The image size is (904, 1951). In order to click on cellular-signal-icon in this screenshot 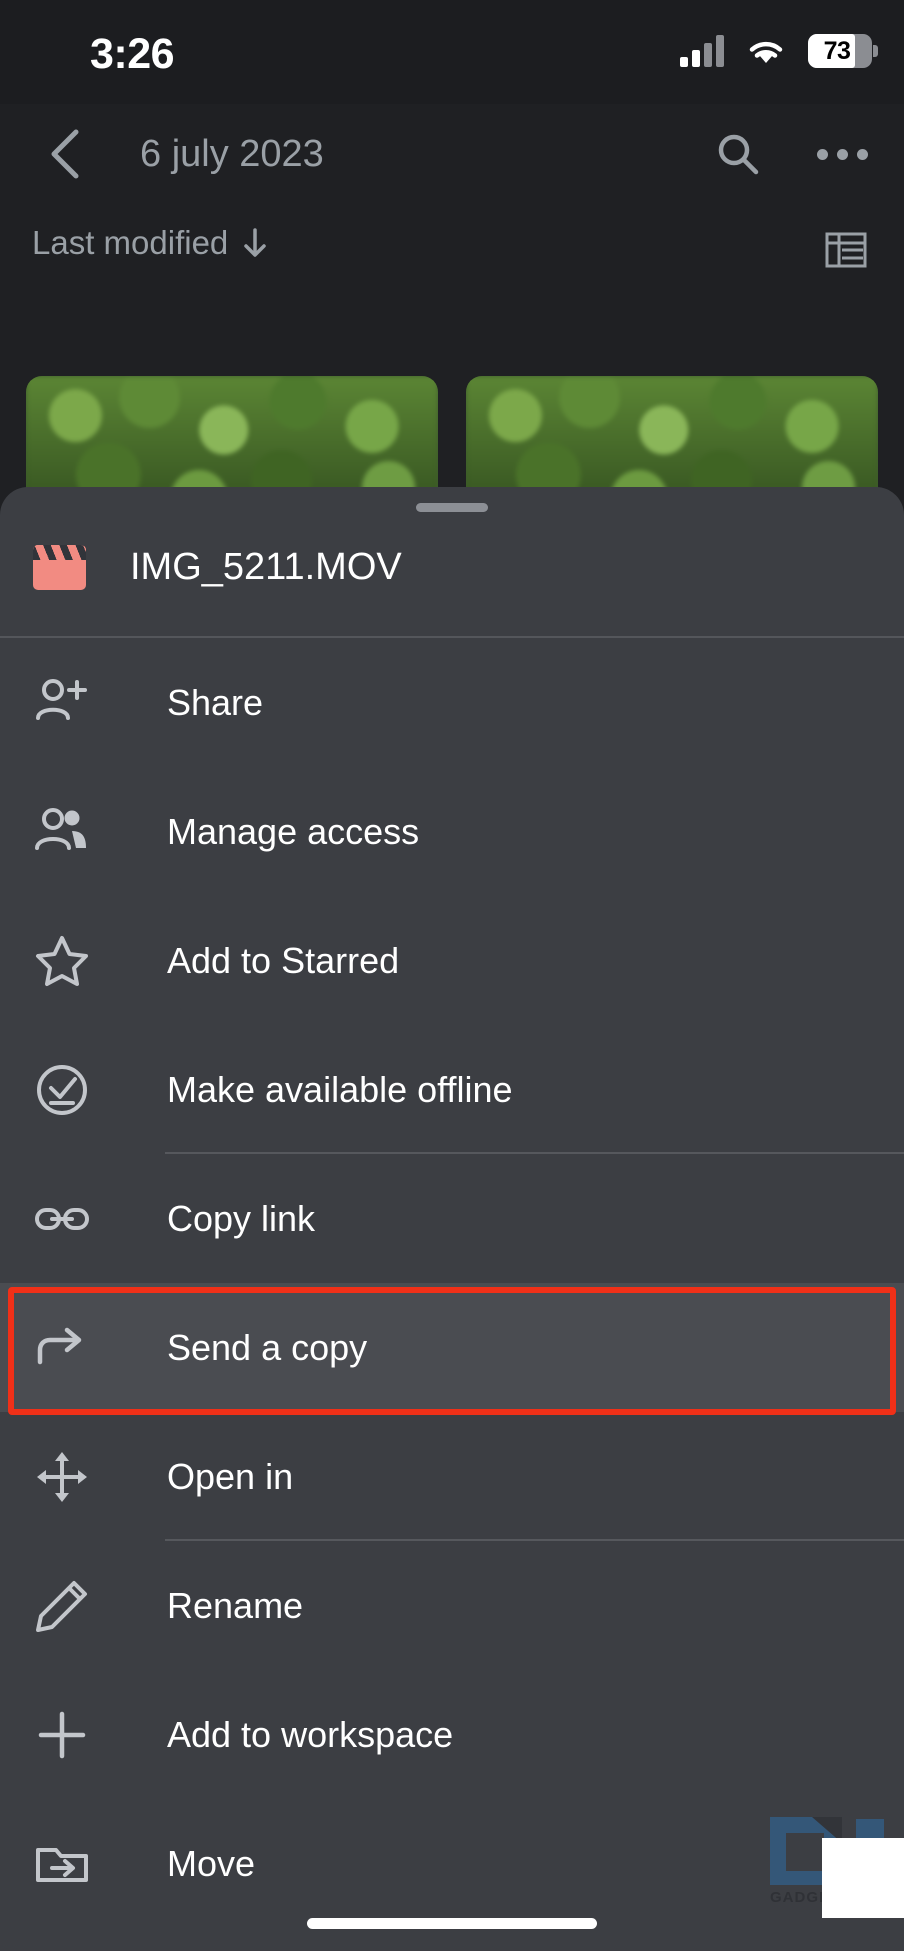, I will do `click(702, 51)`.